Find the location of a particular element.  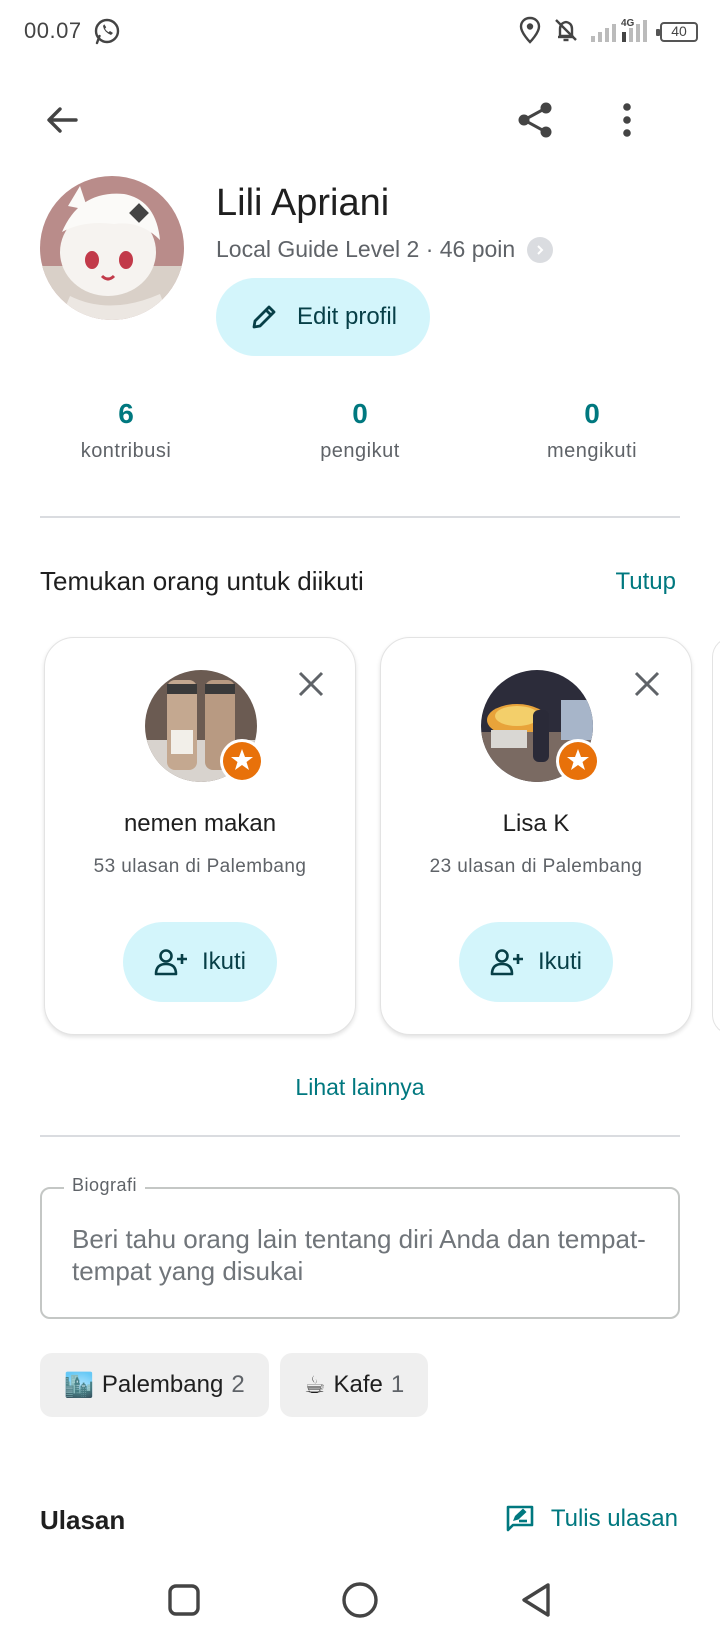

suggestion-card: Lisa K 23 ulasan di Palembang Ikuti is located at coordinates (536, 836).